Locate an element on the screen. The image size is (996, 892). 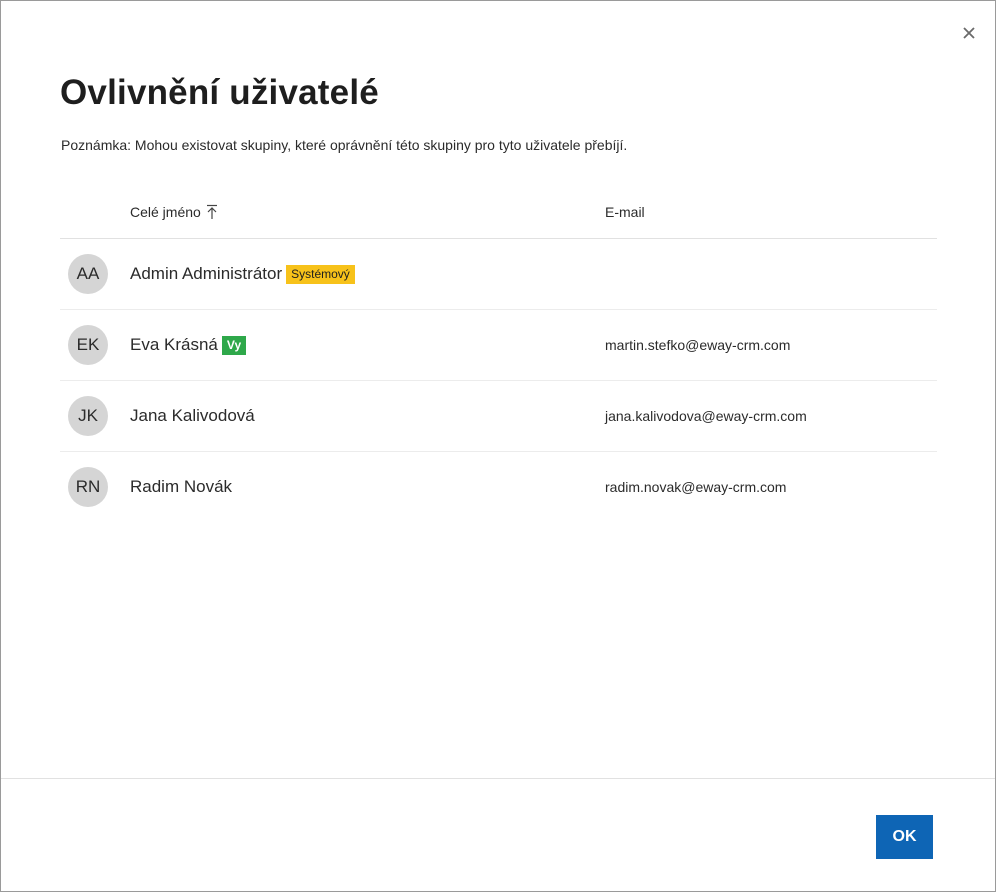
user-name: Radim Novák is located at coordinates (181, 486).